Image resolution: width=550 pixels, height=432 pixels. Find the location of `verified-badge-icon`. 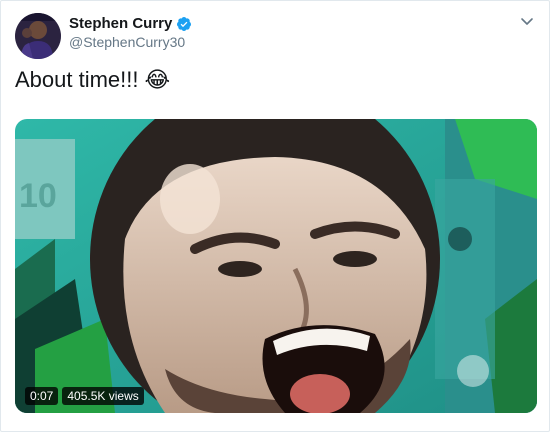

verified-badge-icon is located at coordinates (184, 23).